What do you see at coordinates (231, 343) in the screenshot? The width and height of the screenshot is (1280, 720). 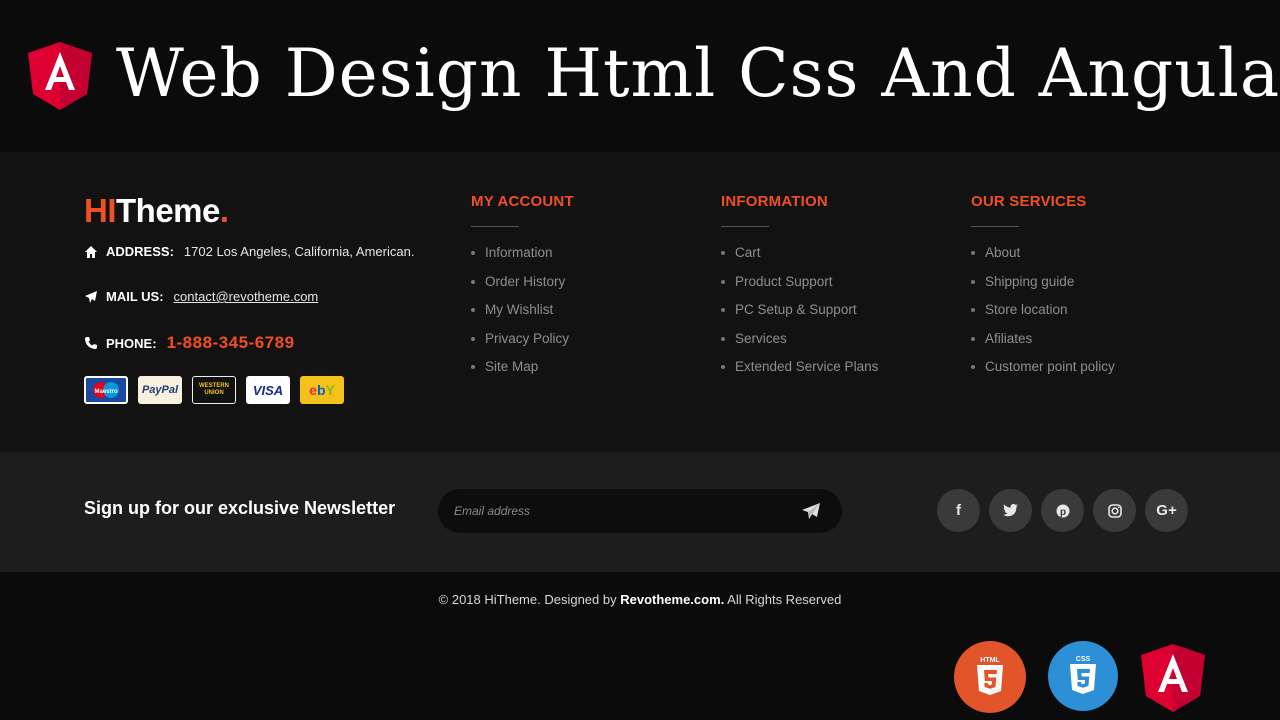 I see `phone-value: 1-888-345-6789` at bounding box center [231, 343].